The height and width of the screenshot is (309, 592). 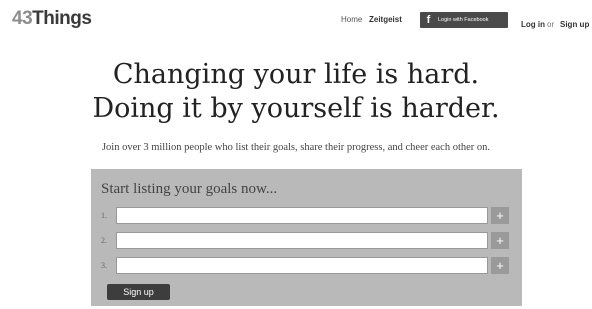 I want to click on or-separator: or, so click(x=551, y=24).